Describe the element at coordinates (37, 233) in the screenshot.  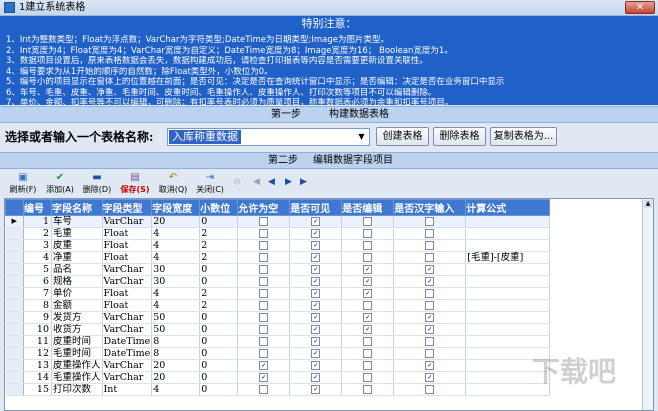
I see `field-number: 2` at that location.